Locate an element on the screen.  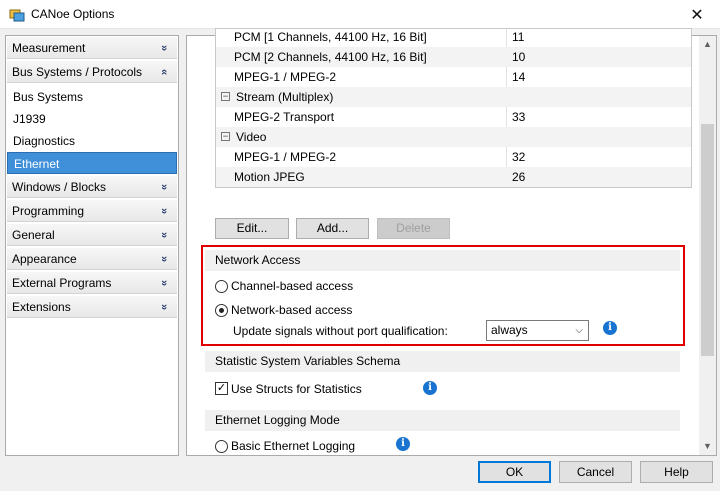
nav-extensions: Extensions » is located at coordinates (92, 307).